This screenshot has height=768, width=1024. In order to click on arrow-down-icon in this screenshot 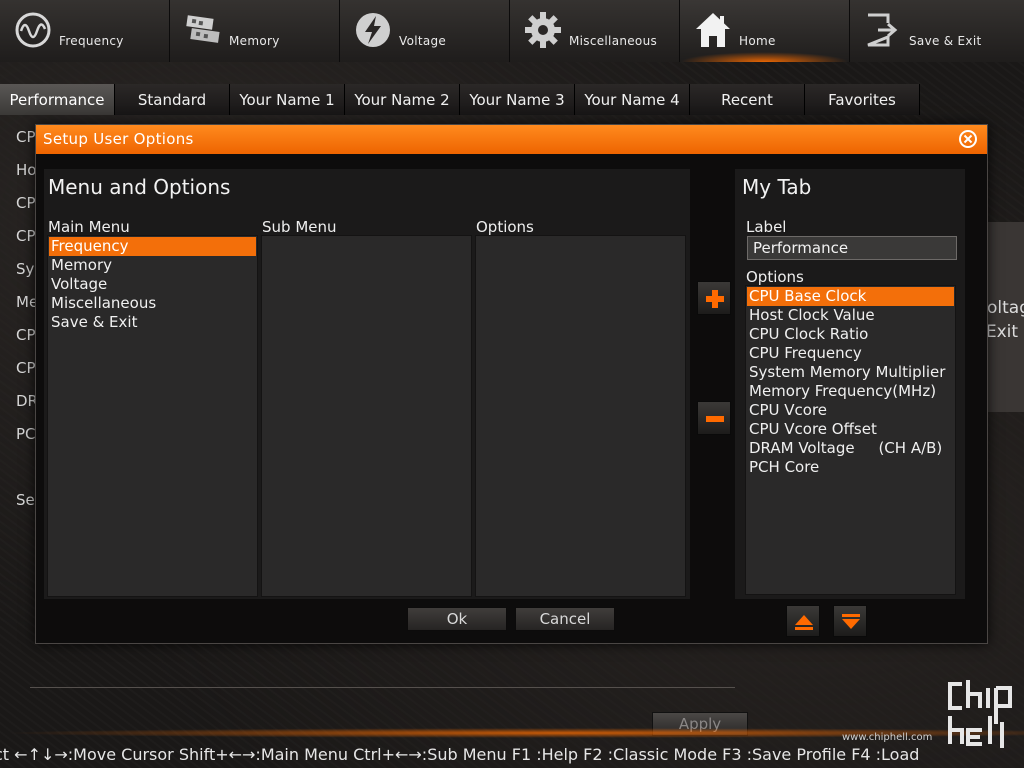, I will do `click(851, 621)`.